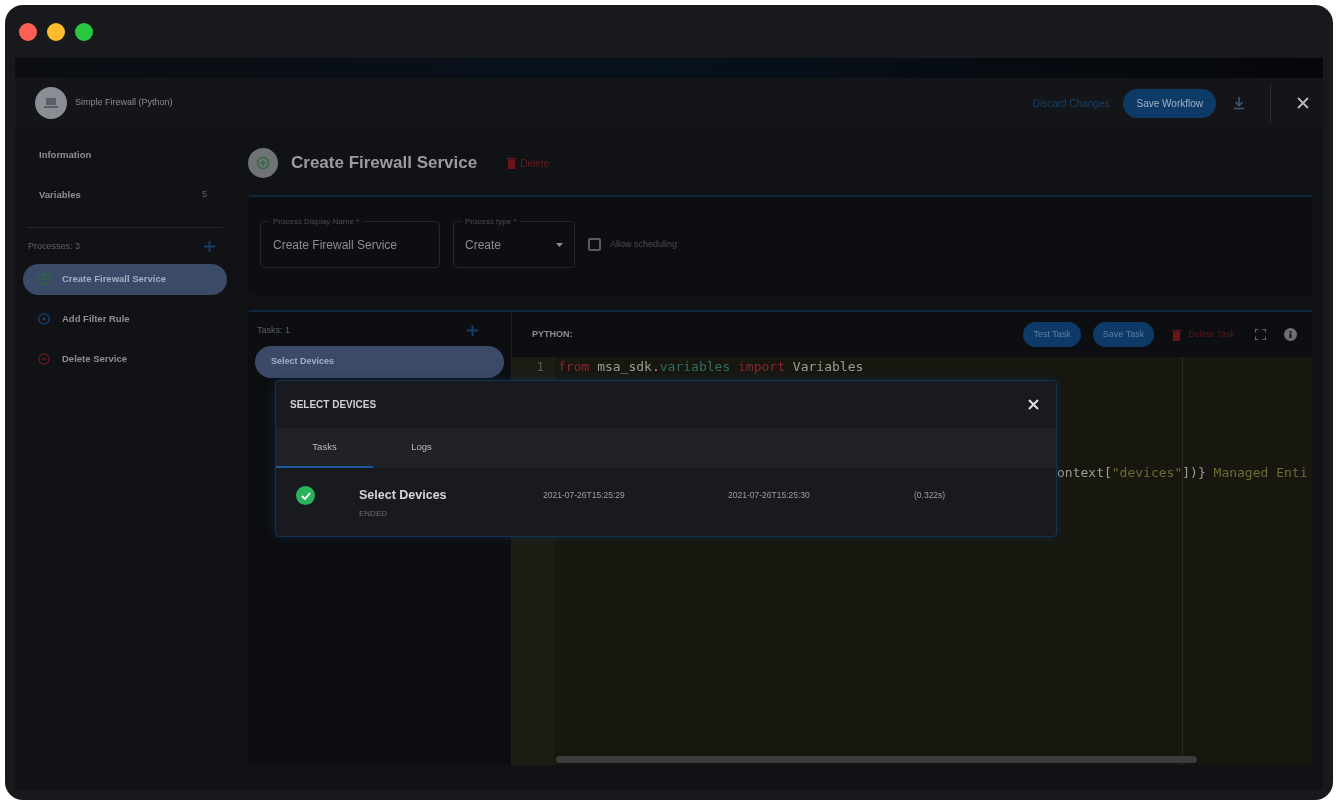  What do you see at coordinates (334, 405) in the screenshot?
I see `dialog-title: SELECT DEVICES` at bounding box center [334, 405].